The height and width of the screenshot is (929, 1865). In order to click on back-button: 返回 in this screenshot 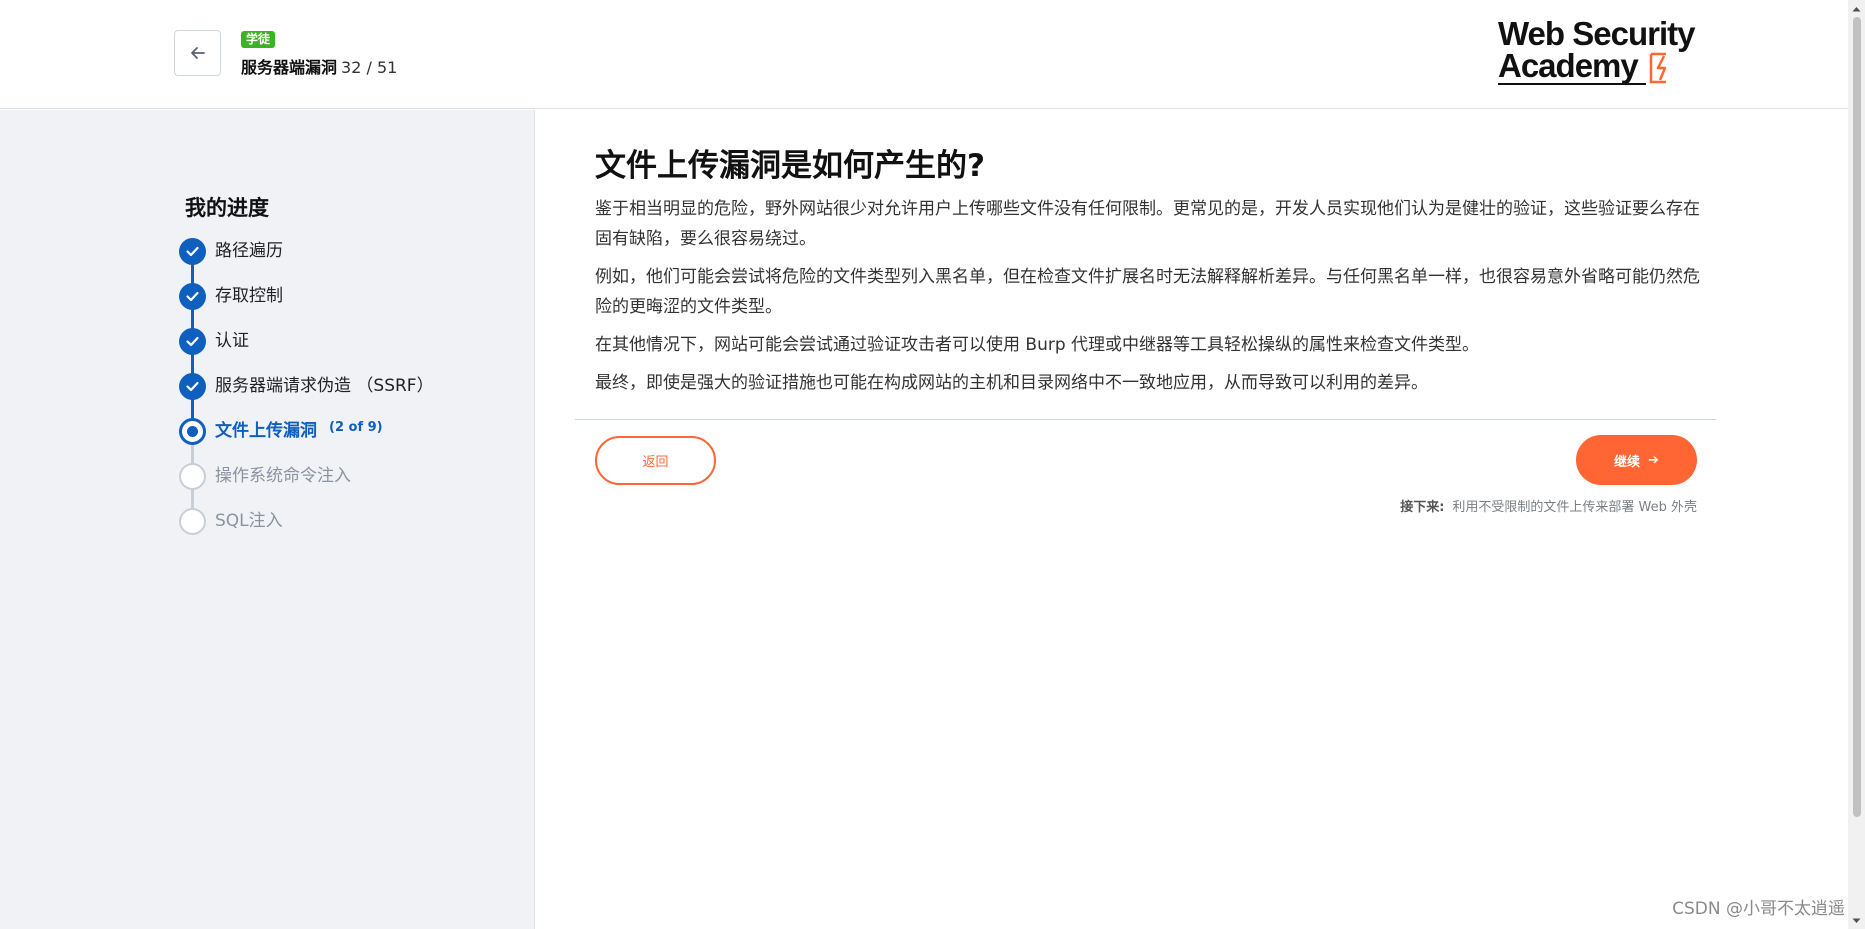, I will do `click(655, 460)`.